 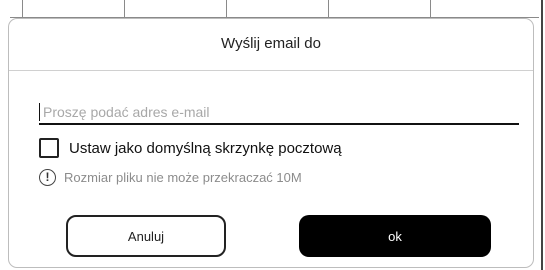 I want to click on text-caret, so click(x=39, y=112).